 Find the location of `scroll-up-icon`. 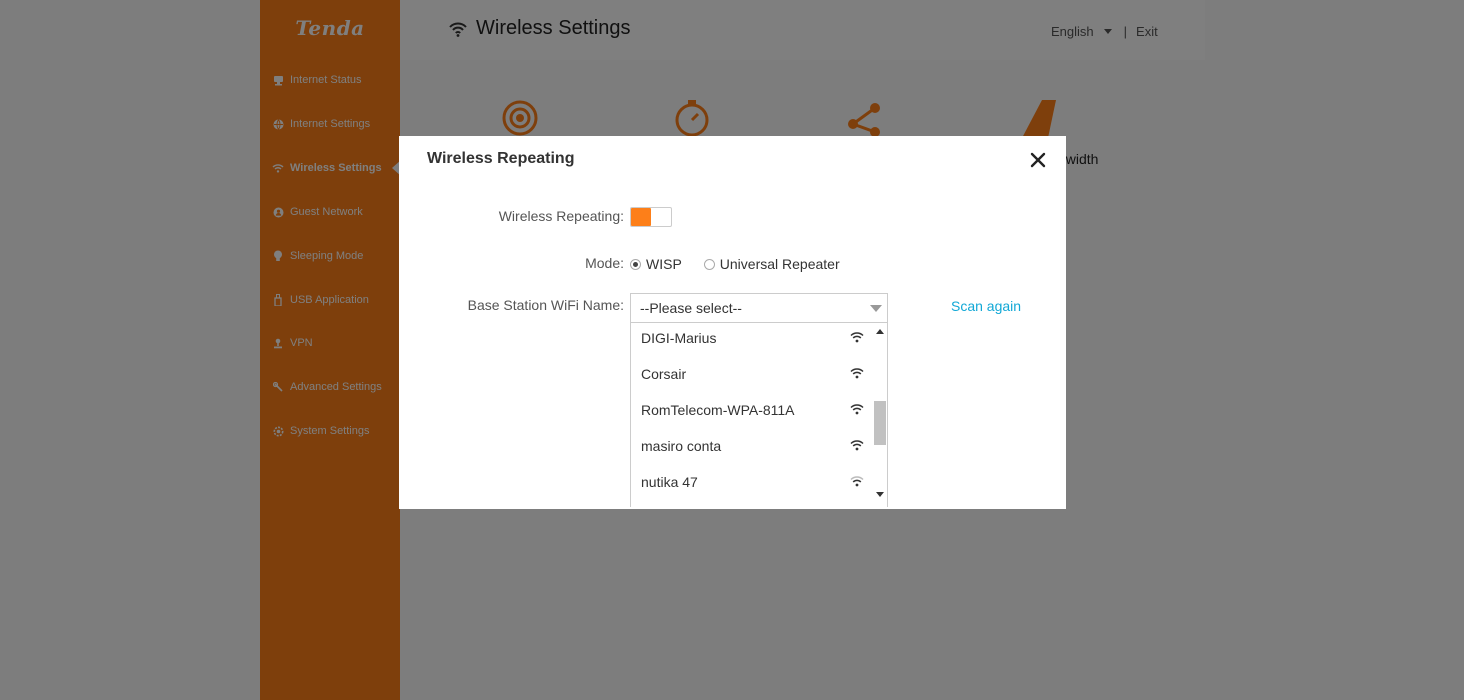

scroll-up-icon is located at coordinates (880, 331).